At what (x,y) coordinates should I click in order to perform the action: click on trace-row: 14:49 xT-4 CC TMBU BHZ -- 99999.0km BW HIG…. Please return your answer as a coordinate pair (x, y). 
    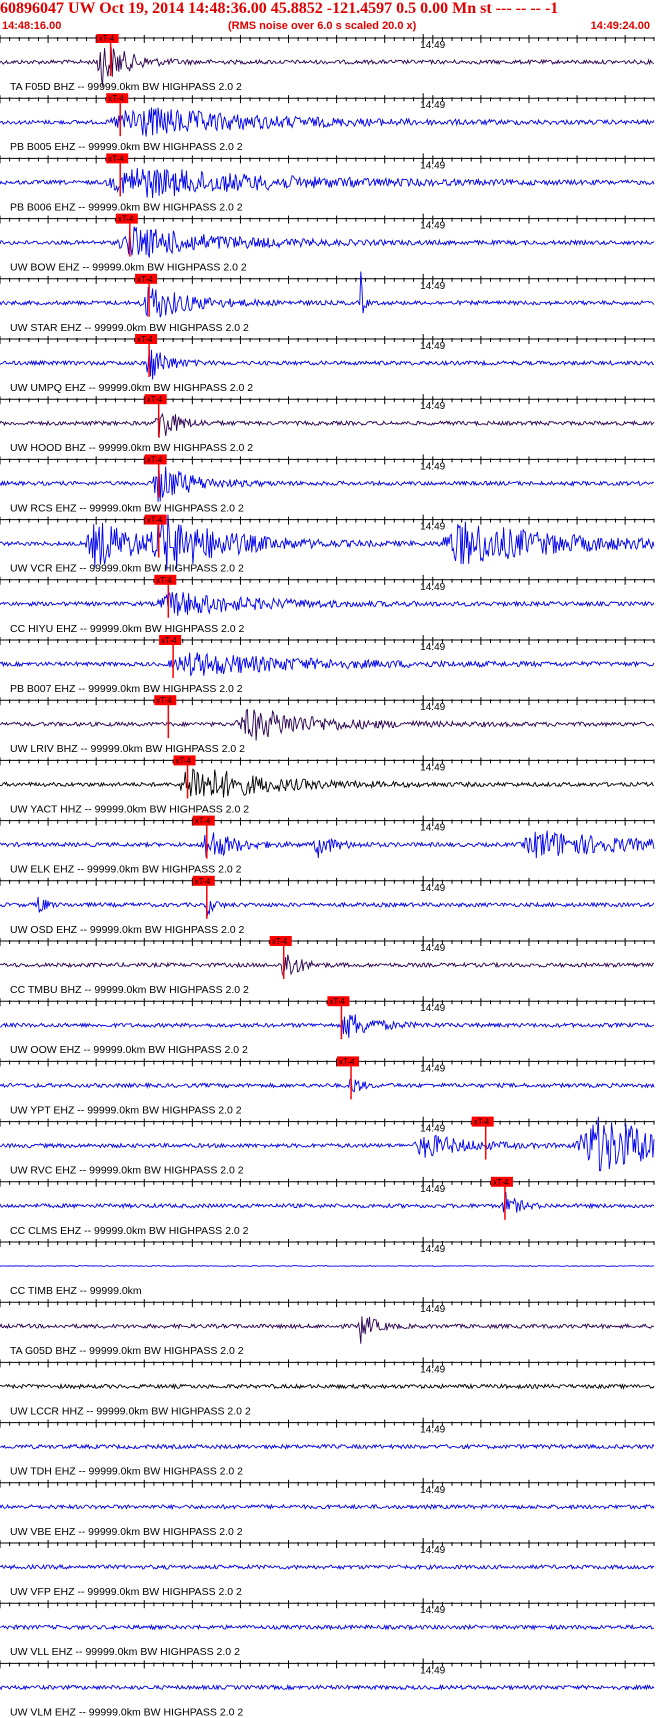
    Looking at the image, I should click on (327, 966).